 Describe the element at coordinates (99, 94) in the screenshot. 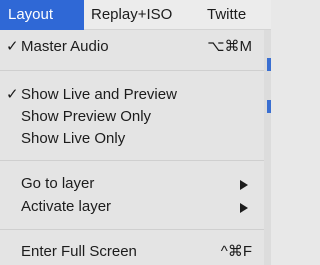

I see `menu-item-label: Show Live and Preview` at that location.